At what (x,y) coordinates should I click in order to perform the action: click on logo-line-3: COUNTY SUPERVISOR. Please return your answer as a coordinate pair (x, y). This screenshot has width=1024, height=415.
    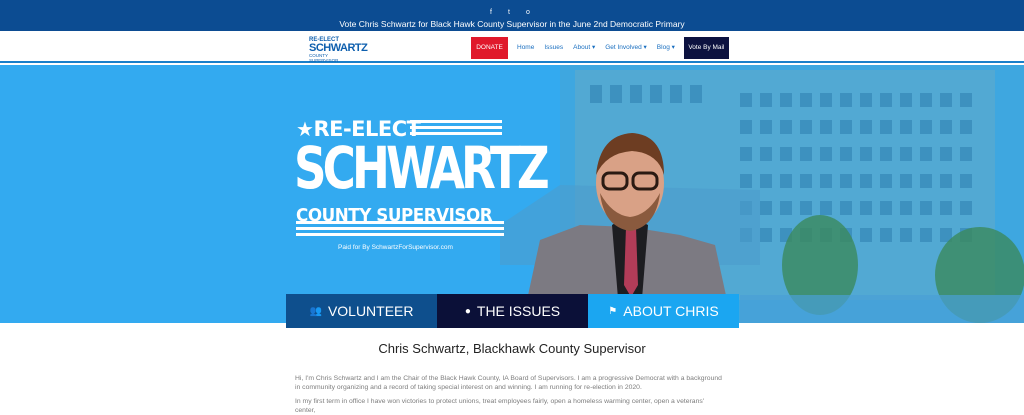
    Looking at the image, I should click on (324, 58).